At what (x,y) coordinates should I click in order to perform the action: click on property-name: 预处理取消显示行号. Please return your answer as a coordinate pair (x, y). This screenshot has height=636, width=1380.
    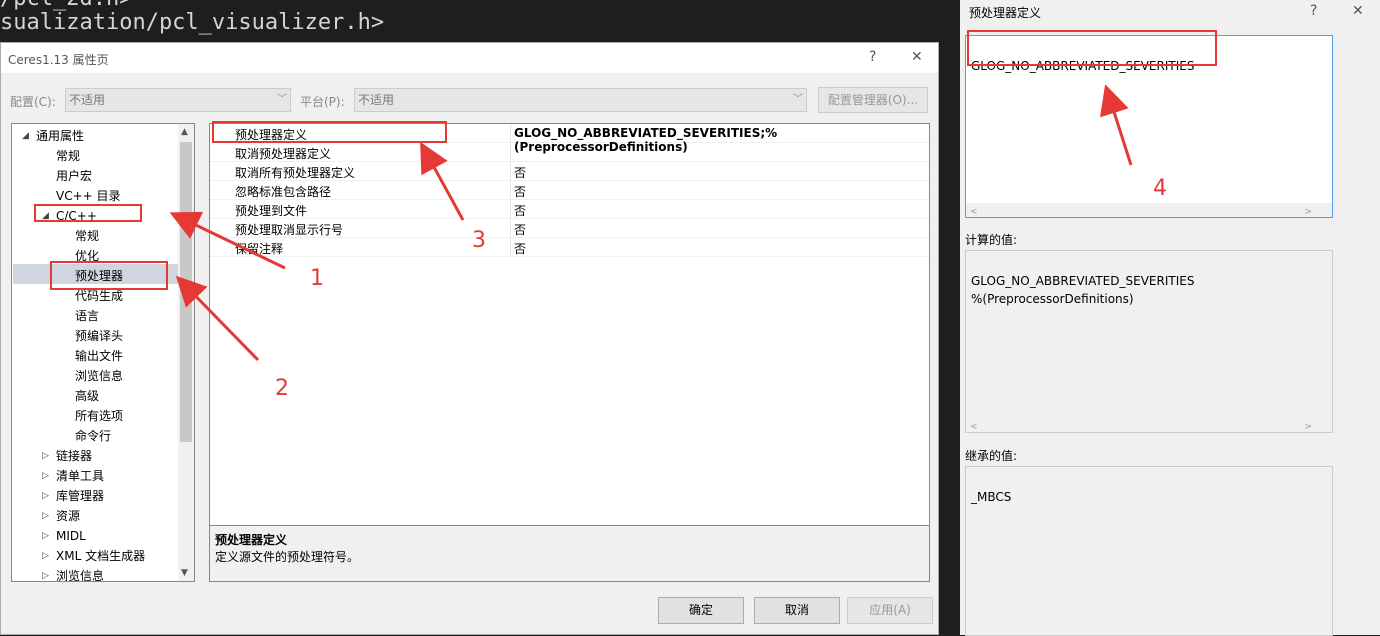
    Looking at the image, I should click on (289, 230).